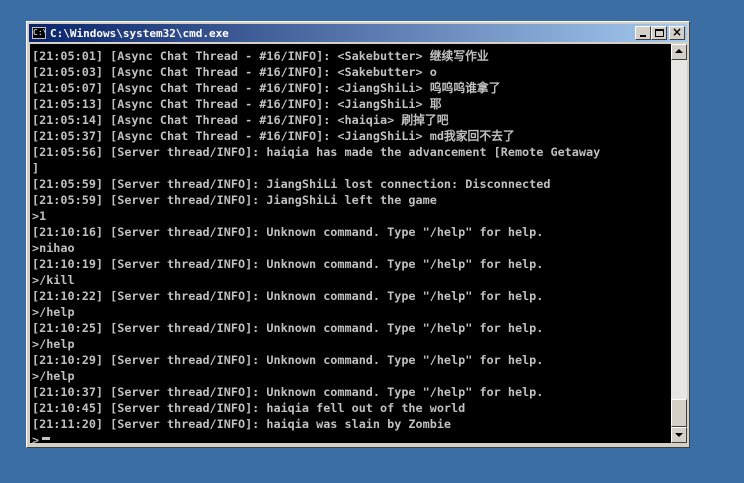 The height and width of the screenshot is (483, 744). Describe the element at coordinates (679, 243) in the screenshot. I see `vertical-scrollbar` at that location.